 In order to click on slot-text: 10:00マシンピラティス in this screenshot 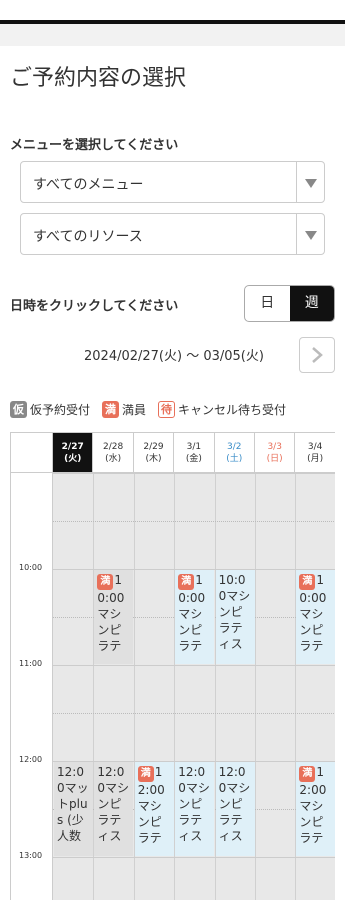, I will do `click(234, 612)`.